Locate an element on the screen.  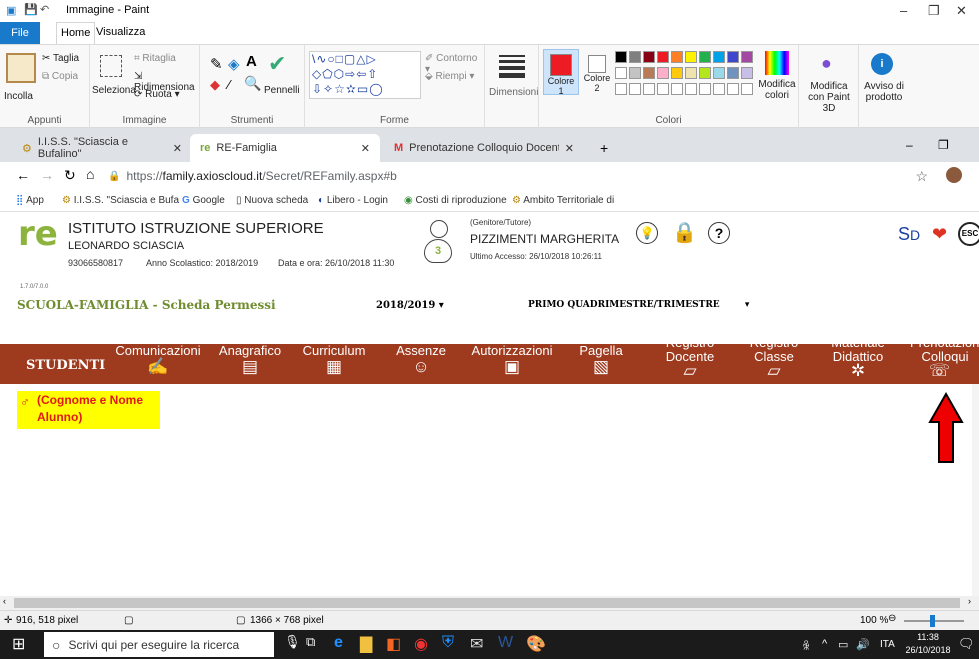
word-icon: W is located at coordinates (505, 643).